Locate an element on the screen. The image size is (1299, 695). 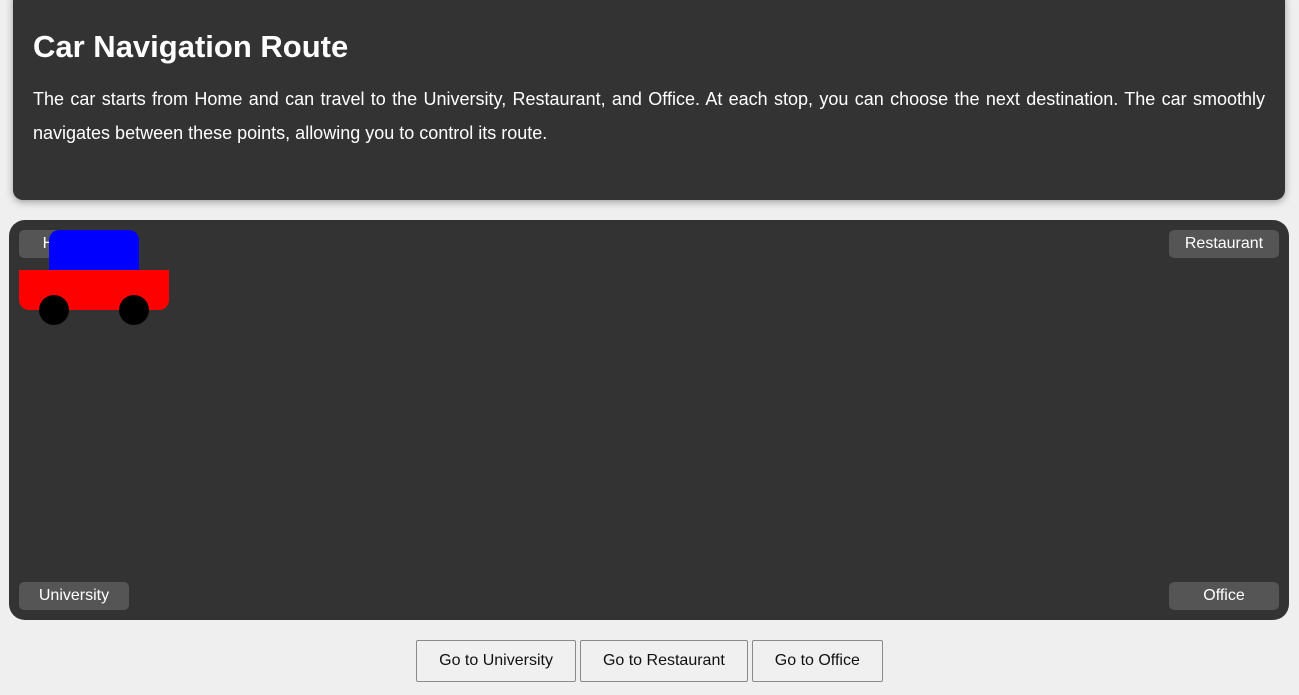
page-title: Car Navigation Route is located at coordinates (191, 46).